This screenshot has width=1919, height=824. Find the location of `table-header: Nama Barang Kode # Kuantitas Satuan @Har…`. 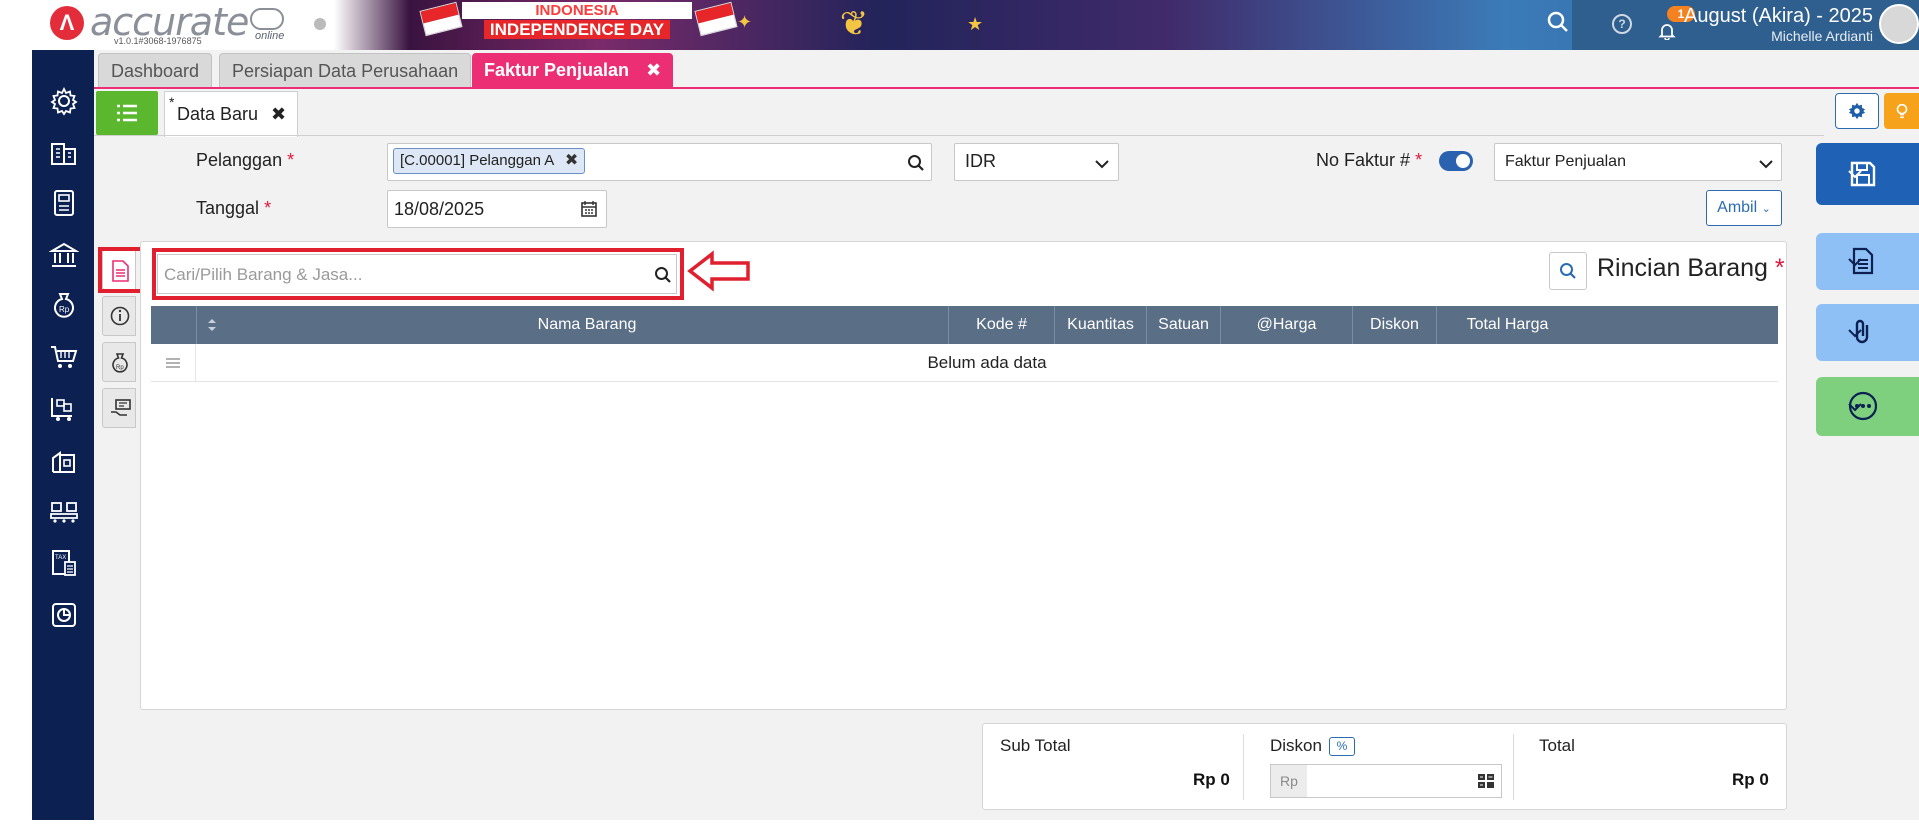

table-header: Nama Barang Kode # Kuantitas Satuan @Har… is located at coordinates (964, 325).